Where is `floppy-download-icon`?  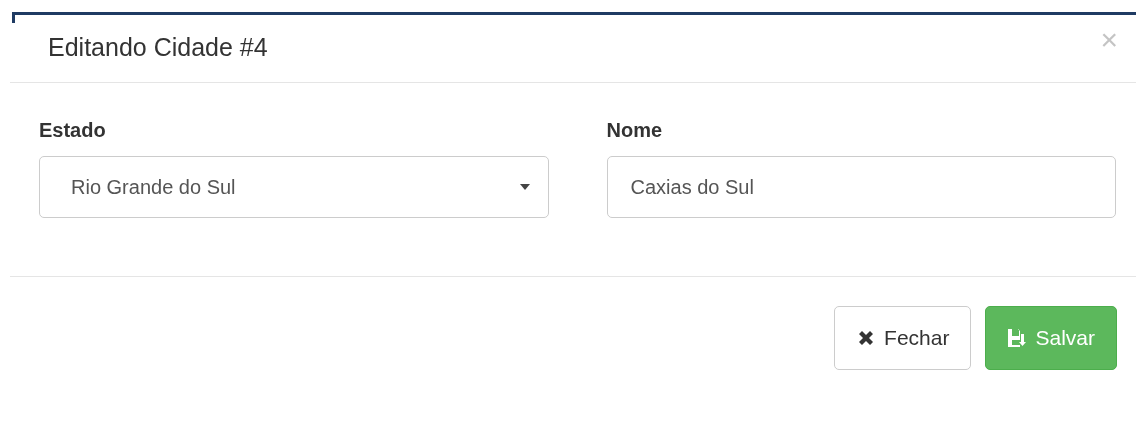
floppy-download-icon is located at coordinates (1017, 338).